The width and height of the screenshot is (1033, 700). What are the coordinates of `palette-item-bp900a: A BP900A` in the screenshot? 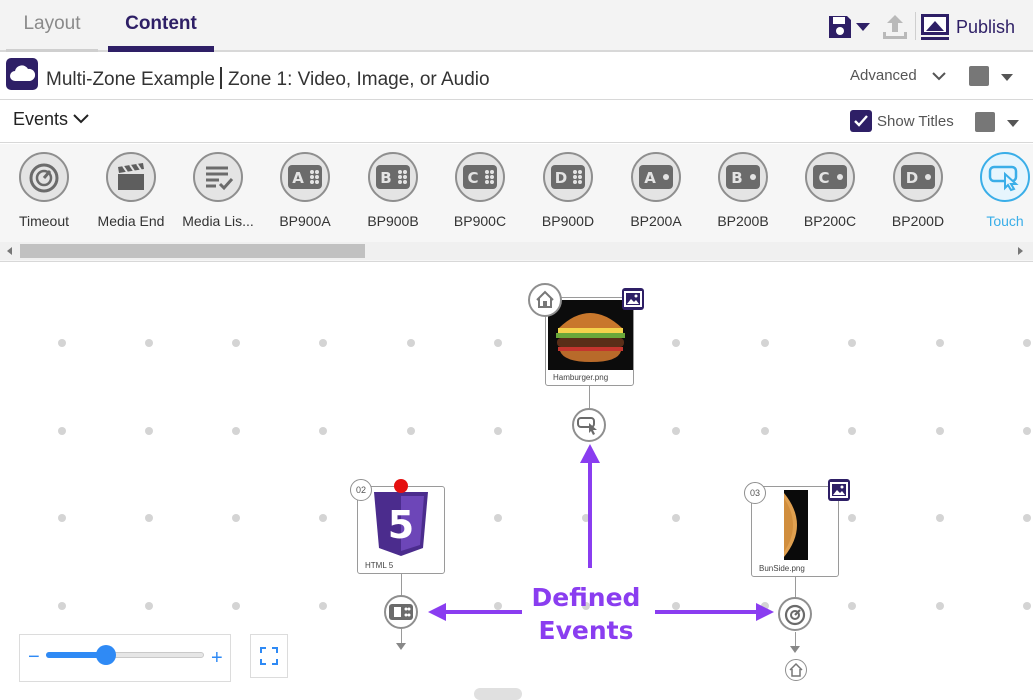 It's located at (305, 197).